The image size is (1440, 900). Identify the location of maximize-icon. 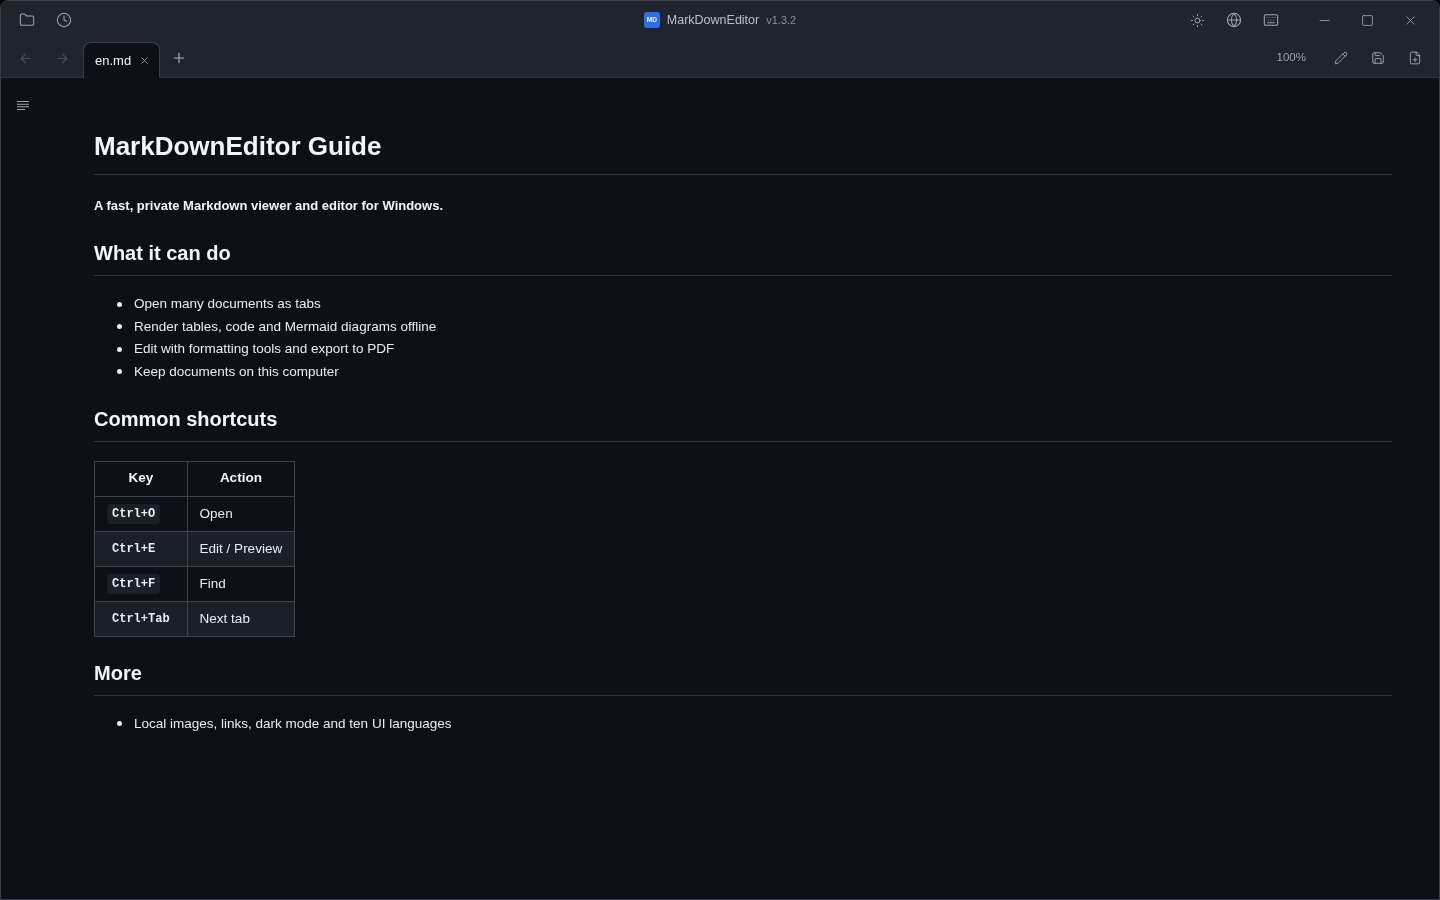
(1367, 20).